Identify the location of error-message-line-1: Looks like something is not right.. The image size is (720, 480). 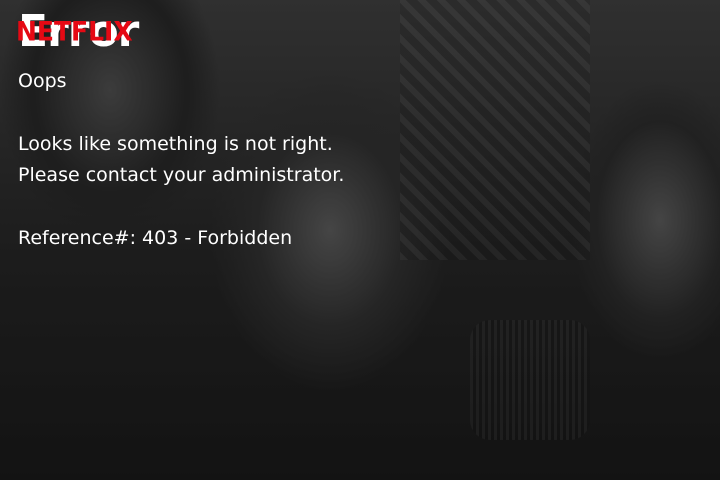
(175, 144).